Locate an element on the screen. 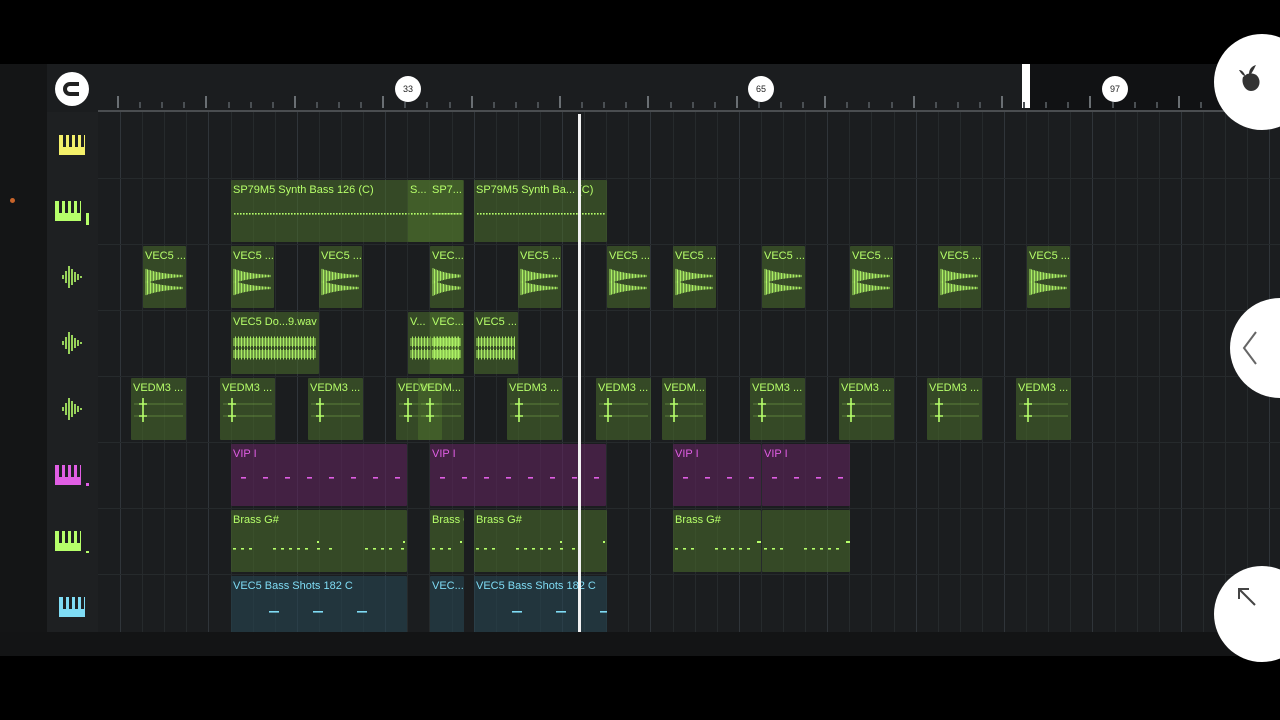  magnet-icon is located at coordinates (72, 89).